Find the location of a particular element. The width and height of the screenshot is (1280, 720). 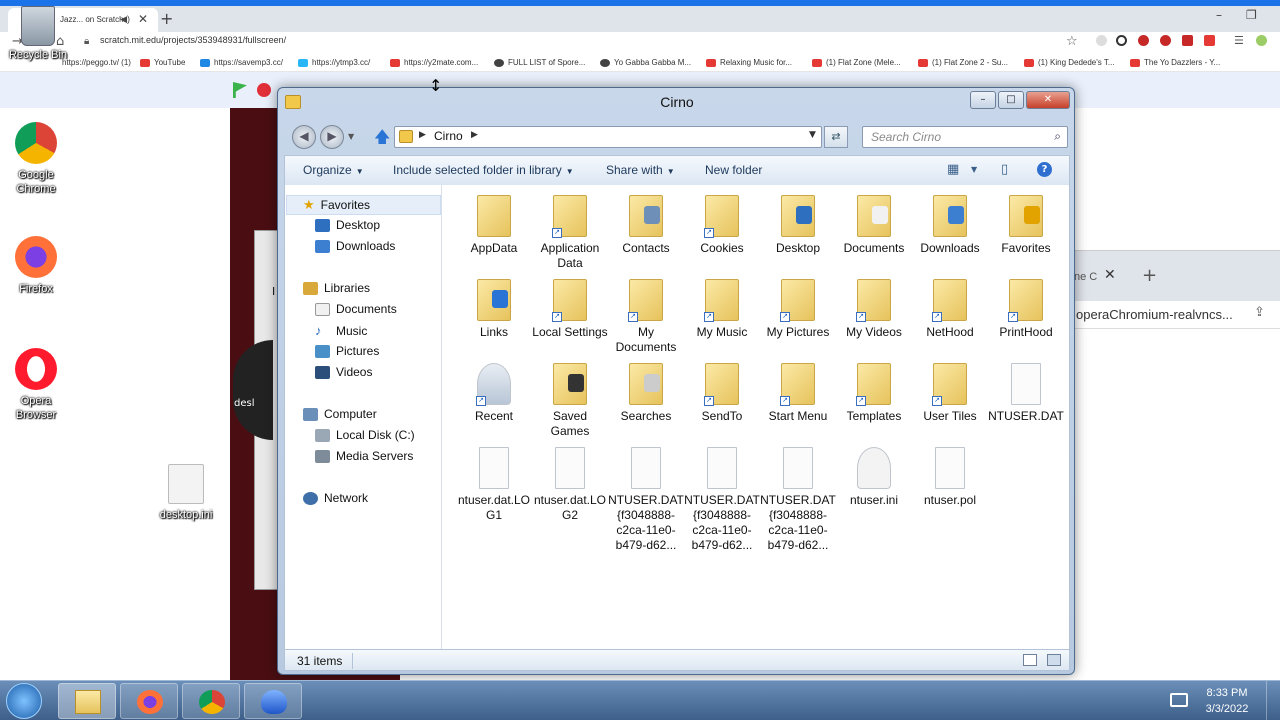

view-options-icon: ▦ is located at coordinates (953, 169).